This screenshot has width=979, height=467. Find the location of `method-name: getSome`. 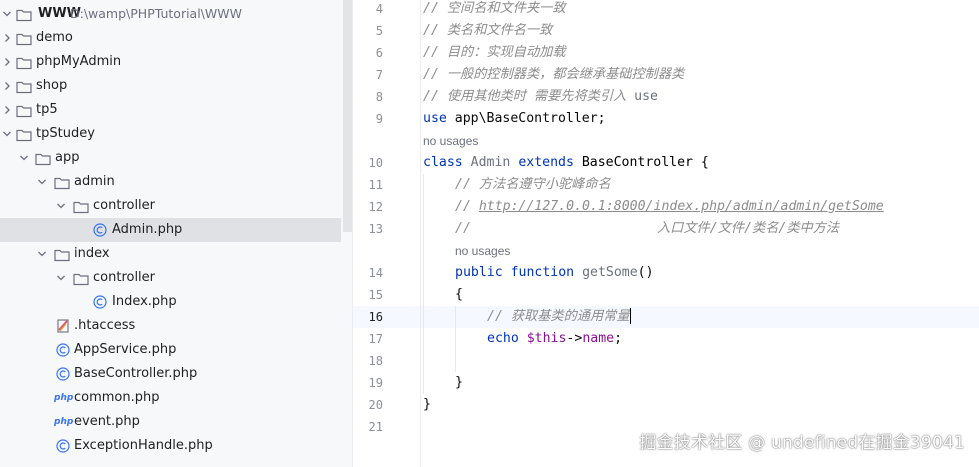

method-name: getSome is located at coordinates (610, 272).